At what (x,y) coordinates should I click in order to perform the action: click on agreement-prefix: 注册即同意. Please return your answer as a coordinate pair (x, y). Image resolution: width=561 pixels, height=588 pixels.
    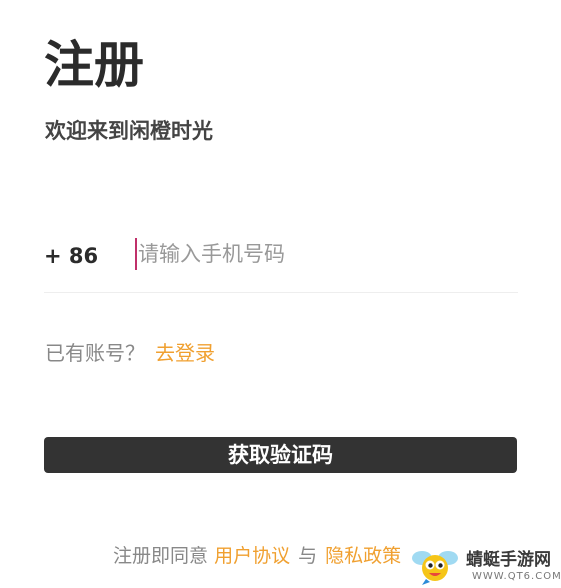
    Looking at the image, I should click on (161, 556).